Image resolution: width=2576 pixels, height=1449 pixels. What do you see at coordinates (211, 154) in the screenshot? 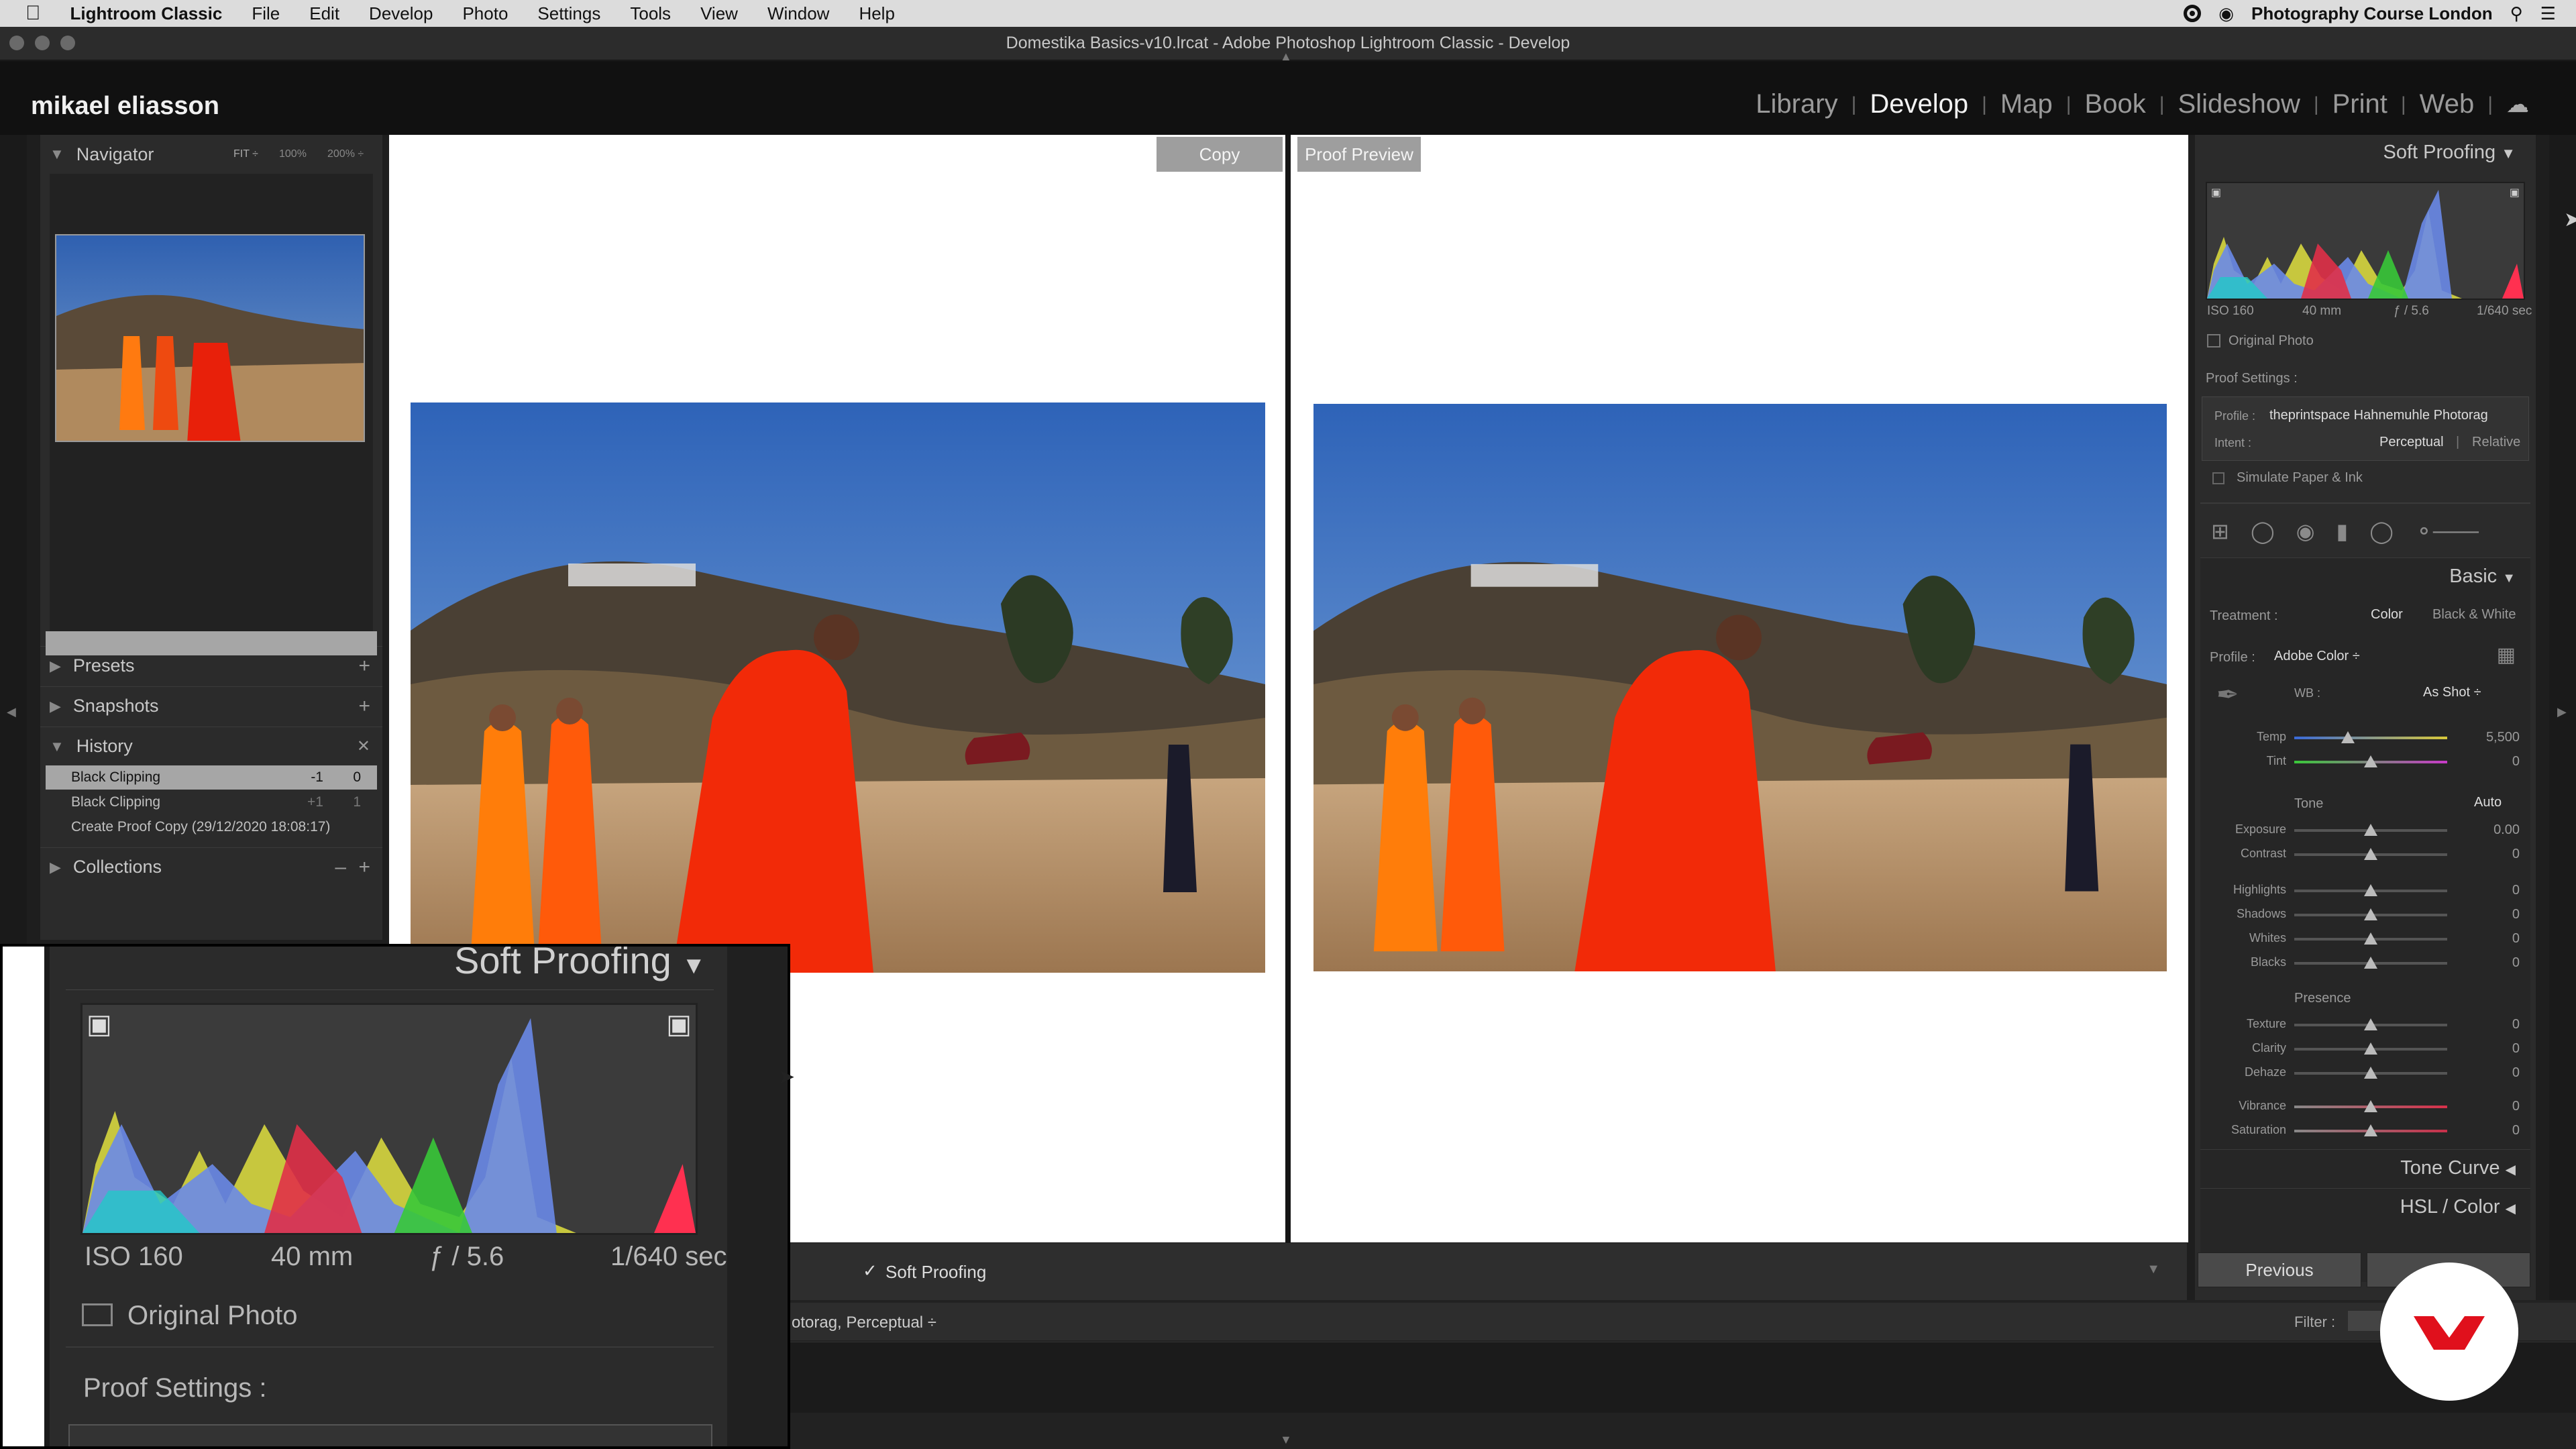
I see `navigator-header: ▼ Navigator FIT ÷ 100% 200% ÷` at bounding box center [211, 154].